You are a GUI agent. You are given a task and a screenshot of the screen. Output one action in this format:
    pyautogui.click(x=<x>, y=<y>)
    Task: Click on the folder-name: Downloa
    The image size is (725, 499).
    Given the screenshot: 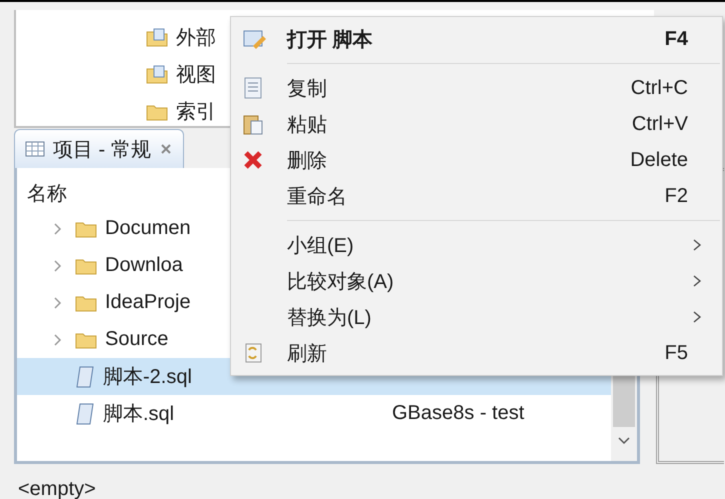 What is the action you would take?
    pyautogui.click(x=144, y=265)
    